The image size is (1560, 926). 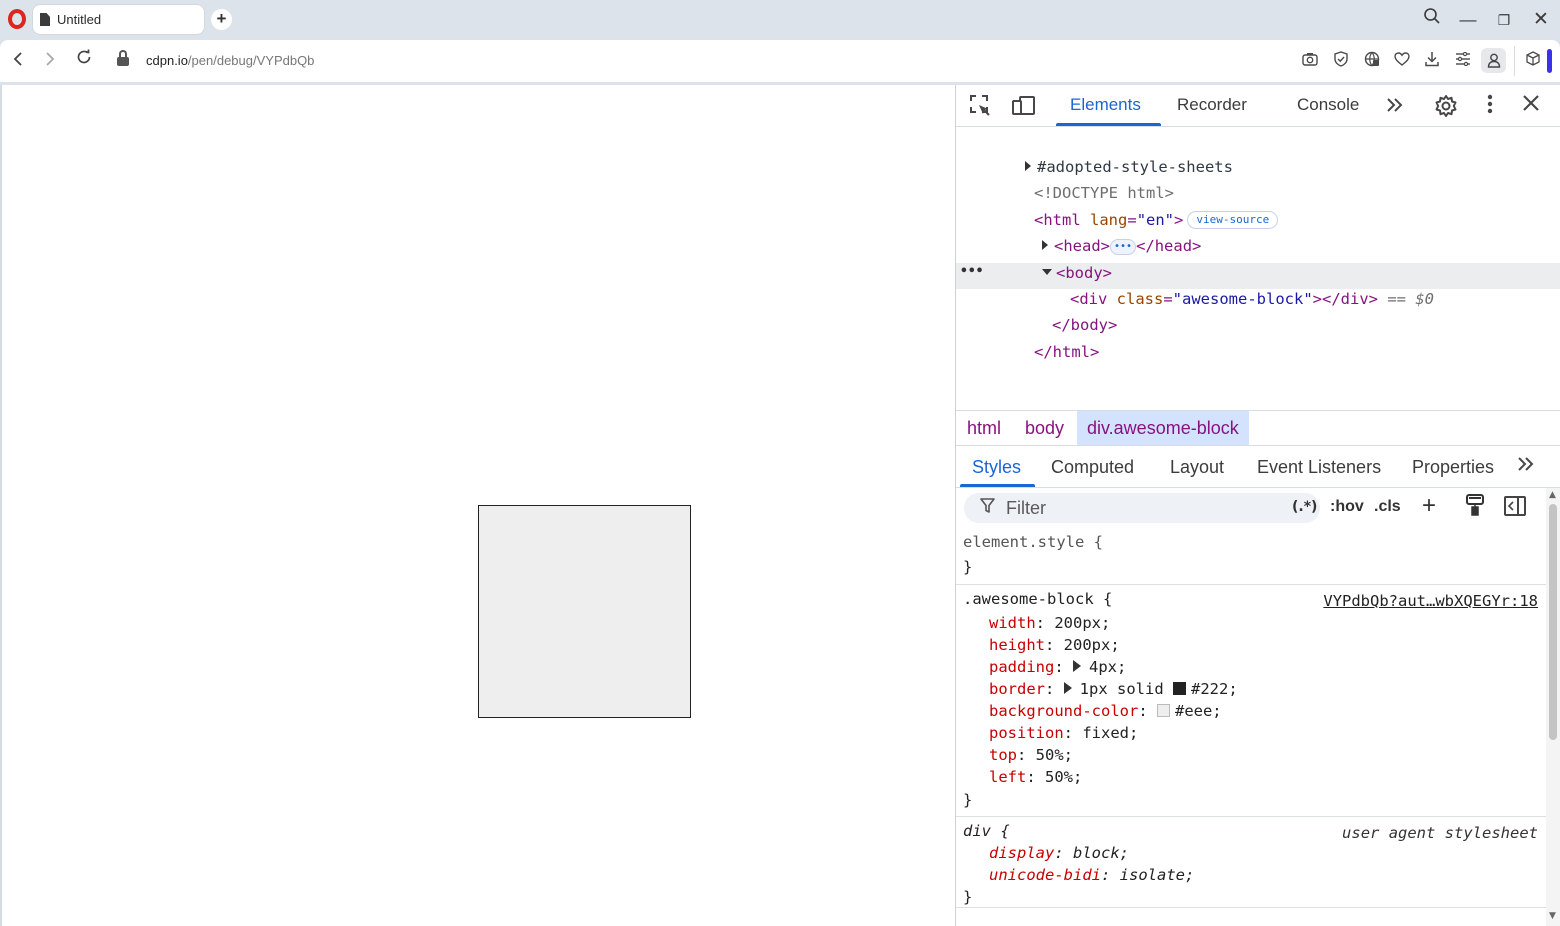 I want to click on breadcrumb-div-awesome-block: div.awesome-block, so click(x=1163, y=428).